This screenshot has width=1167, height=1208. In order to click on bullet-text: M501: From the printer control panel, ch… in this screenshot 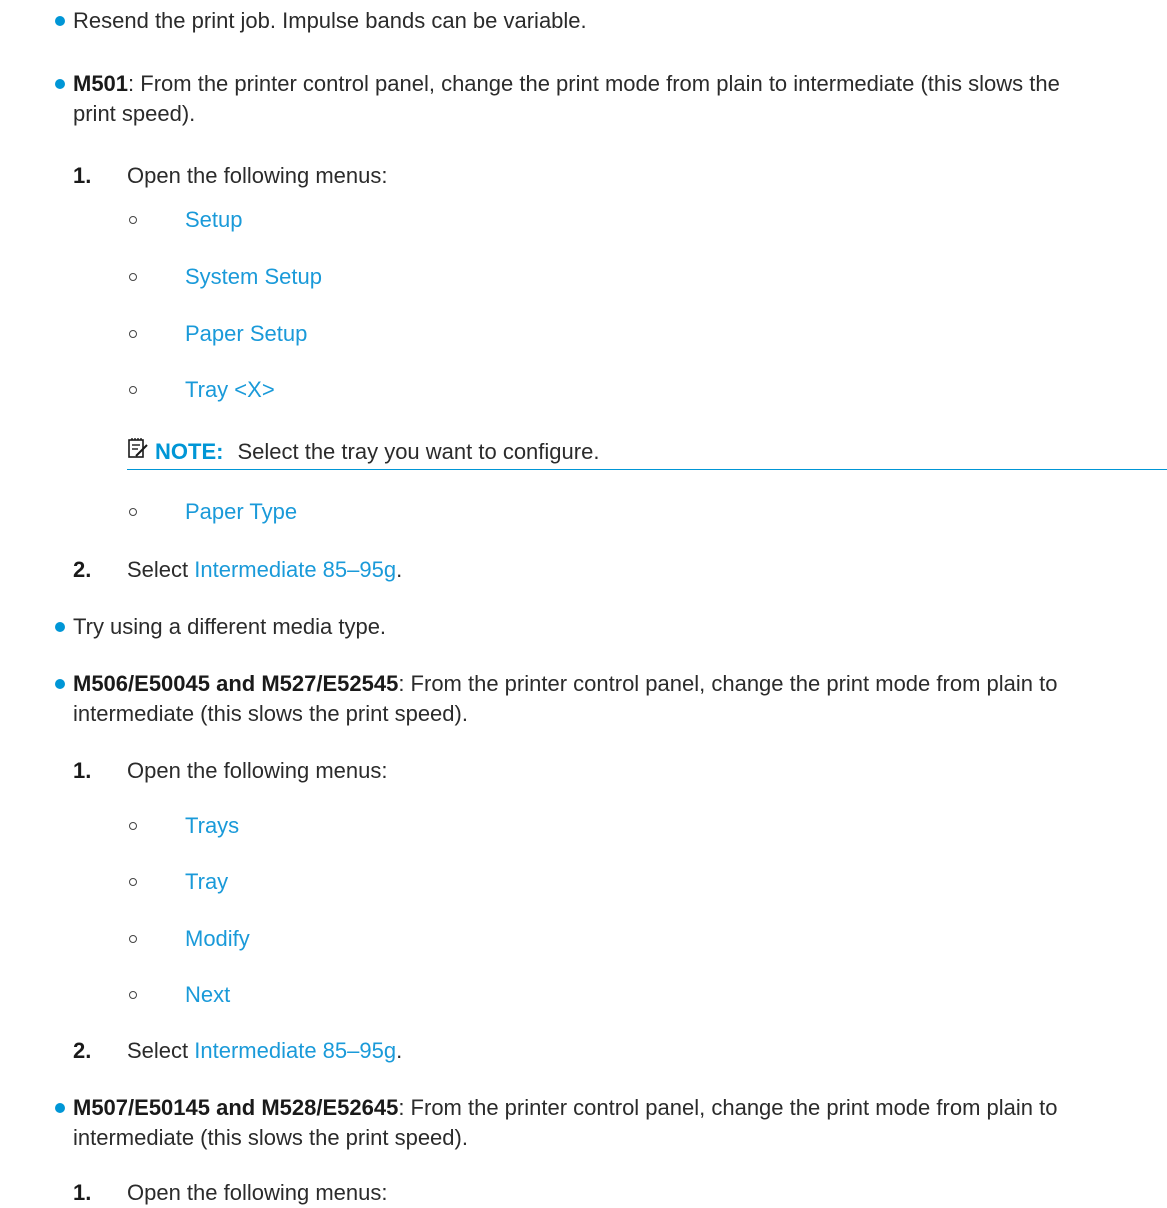, I will do `click(566, 83)`.